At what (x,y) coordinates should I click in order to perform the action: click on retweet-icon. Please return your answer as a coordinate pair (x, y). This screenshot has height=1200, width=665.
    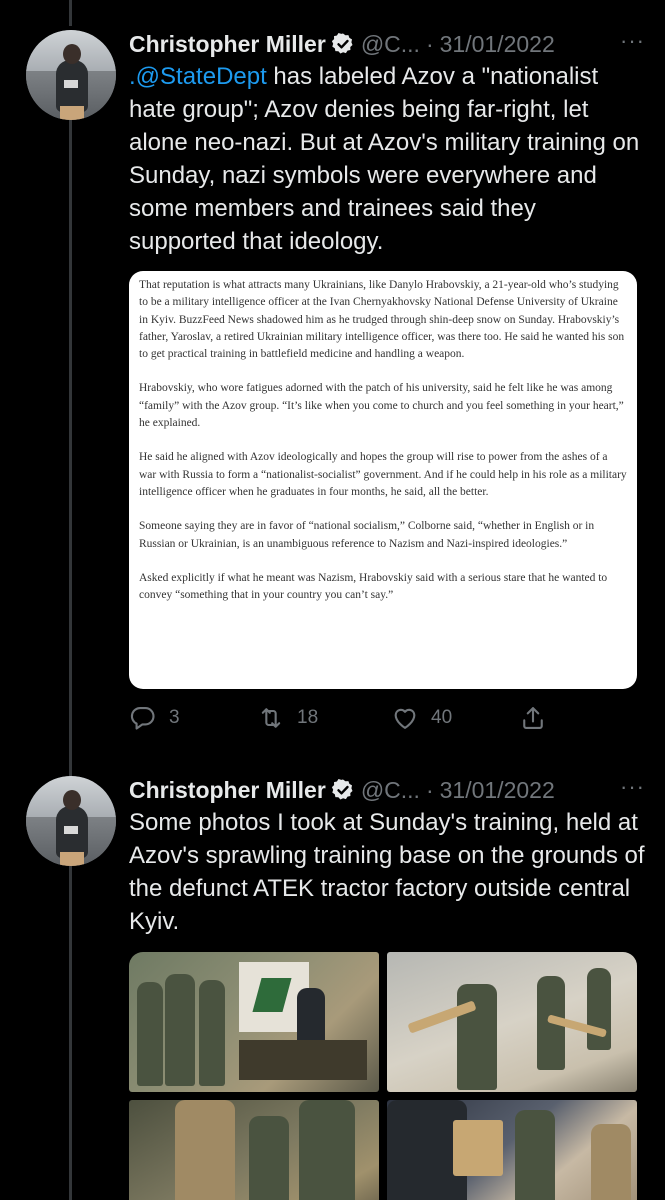
    Looking at the image, I should click on (271, 718).